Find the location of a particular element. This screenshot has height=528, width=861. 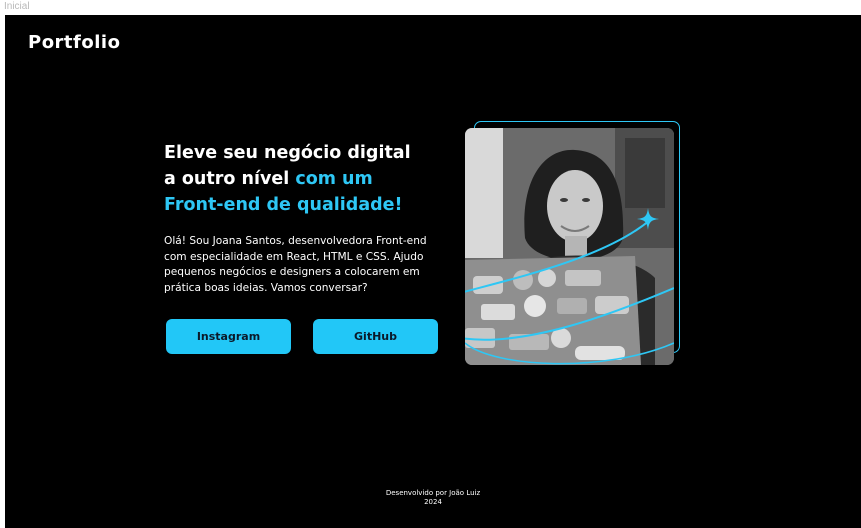

headline-line-3: Front-end de qualidade! is located at coordinates (283, 205).